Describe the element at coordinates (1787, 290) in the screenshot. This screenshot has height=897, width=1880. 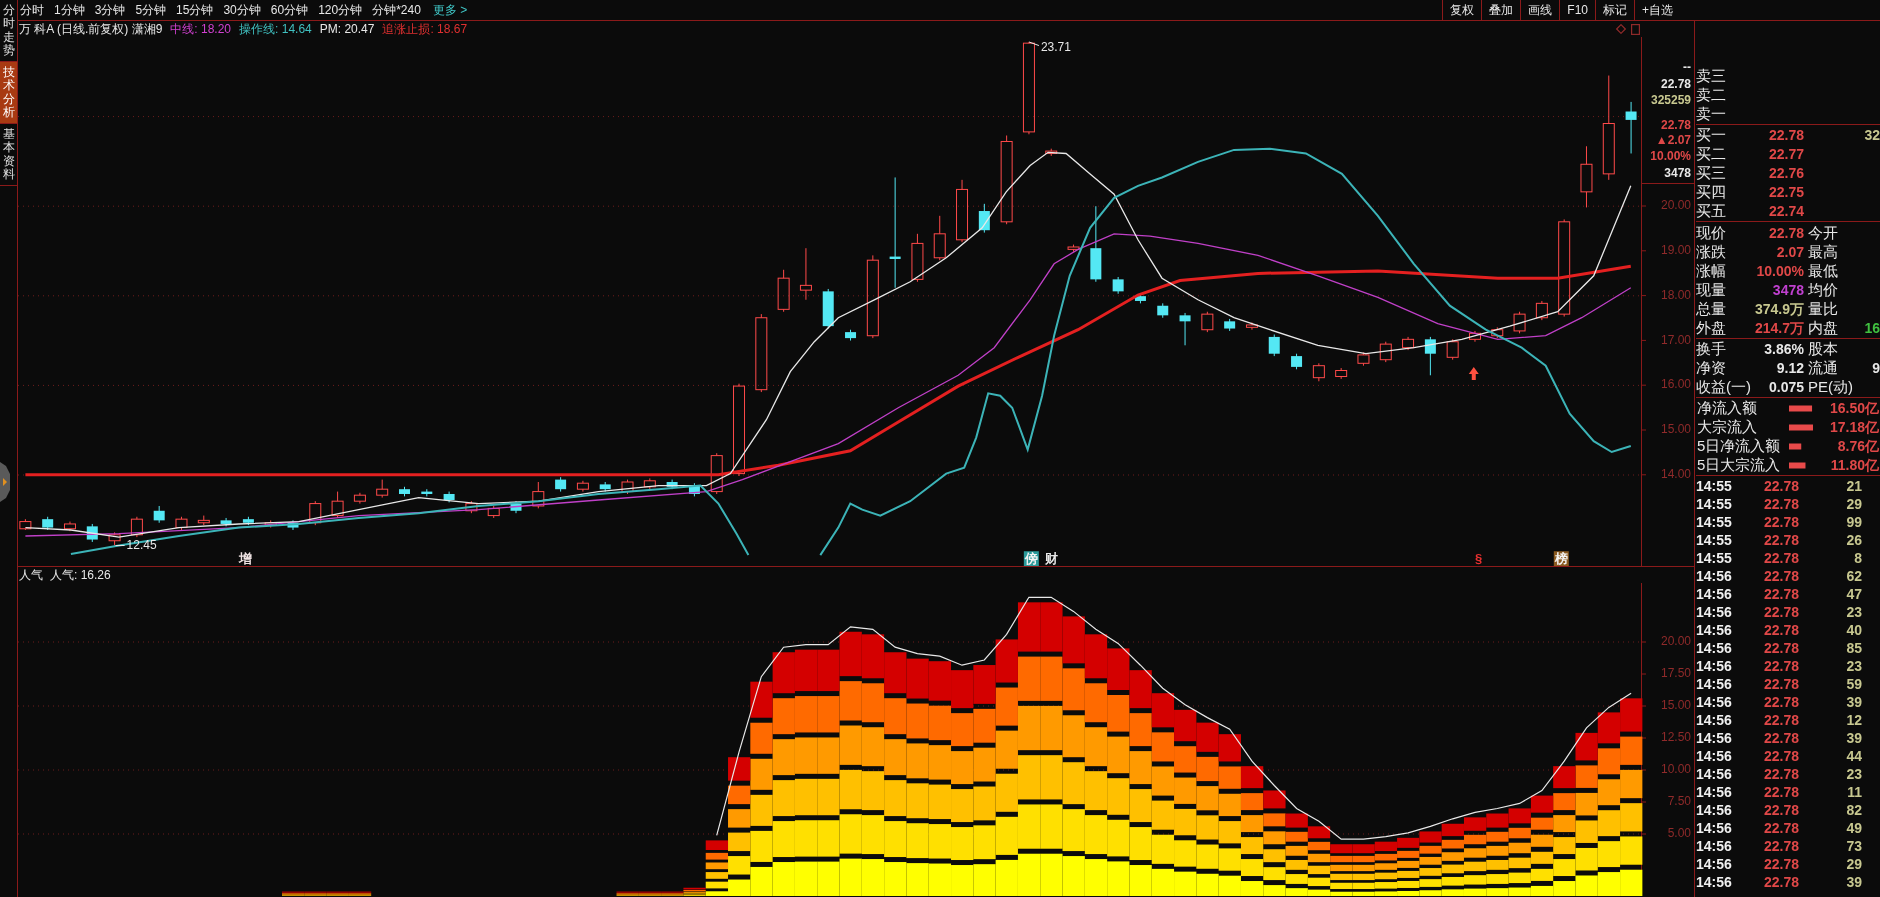
I see `quote-value: 3478` at that location.